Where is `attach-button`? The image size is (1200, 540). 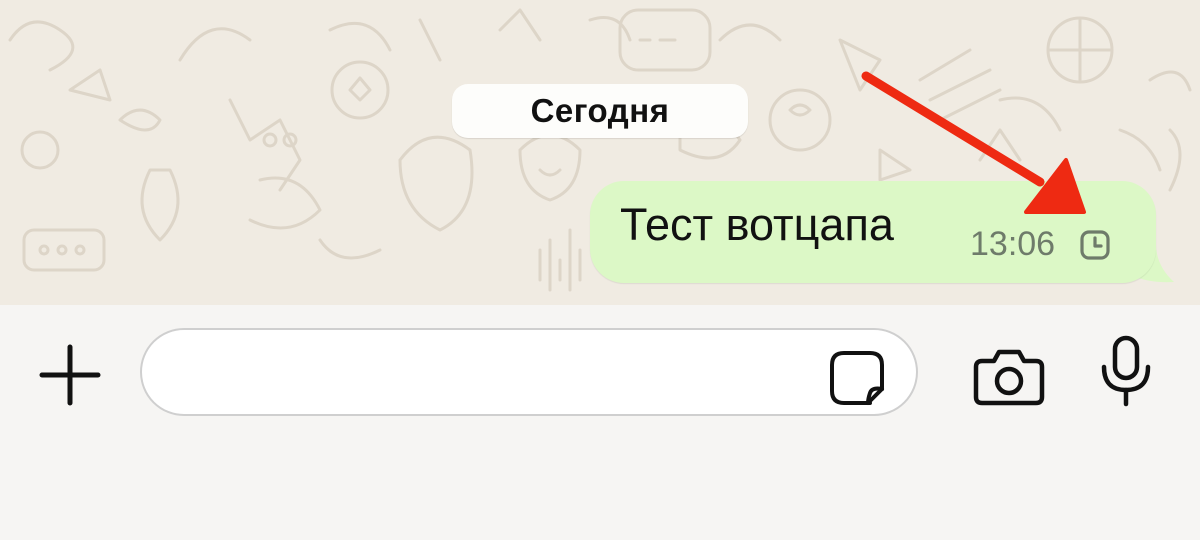 attach-button is located at coordinates (70, 375).